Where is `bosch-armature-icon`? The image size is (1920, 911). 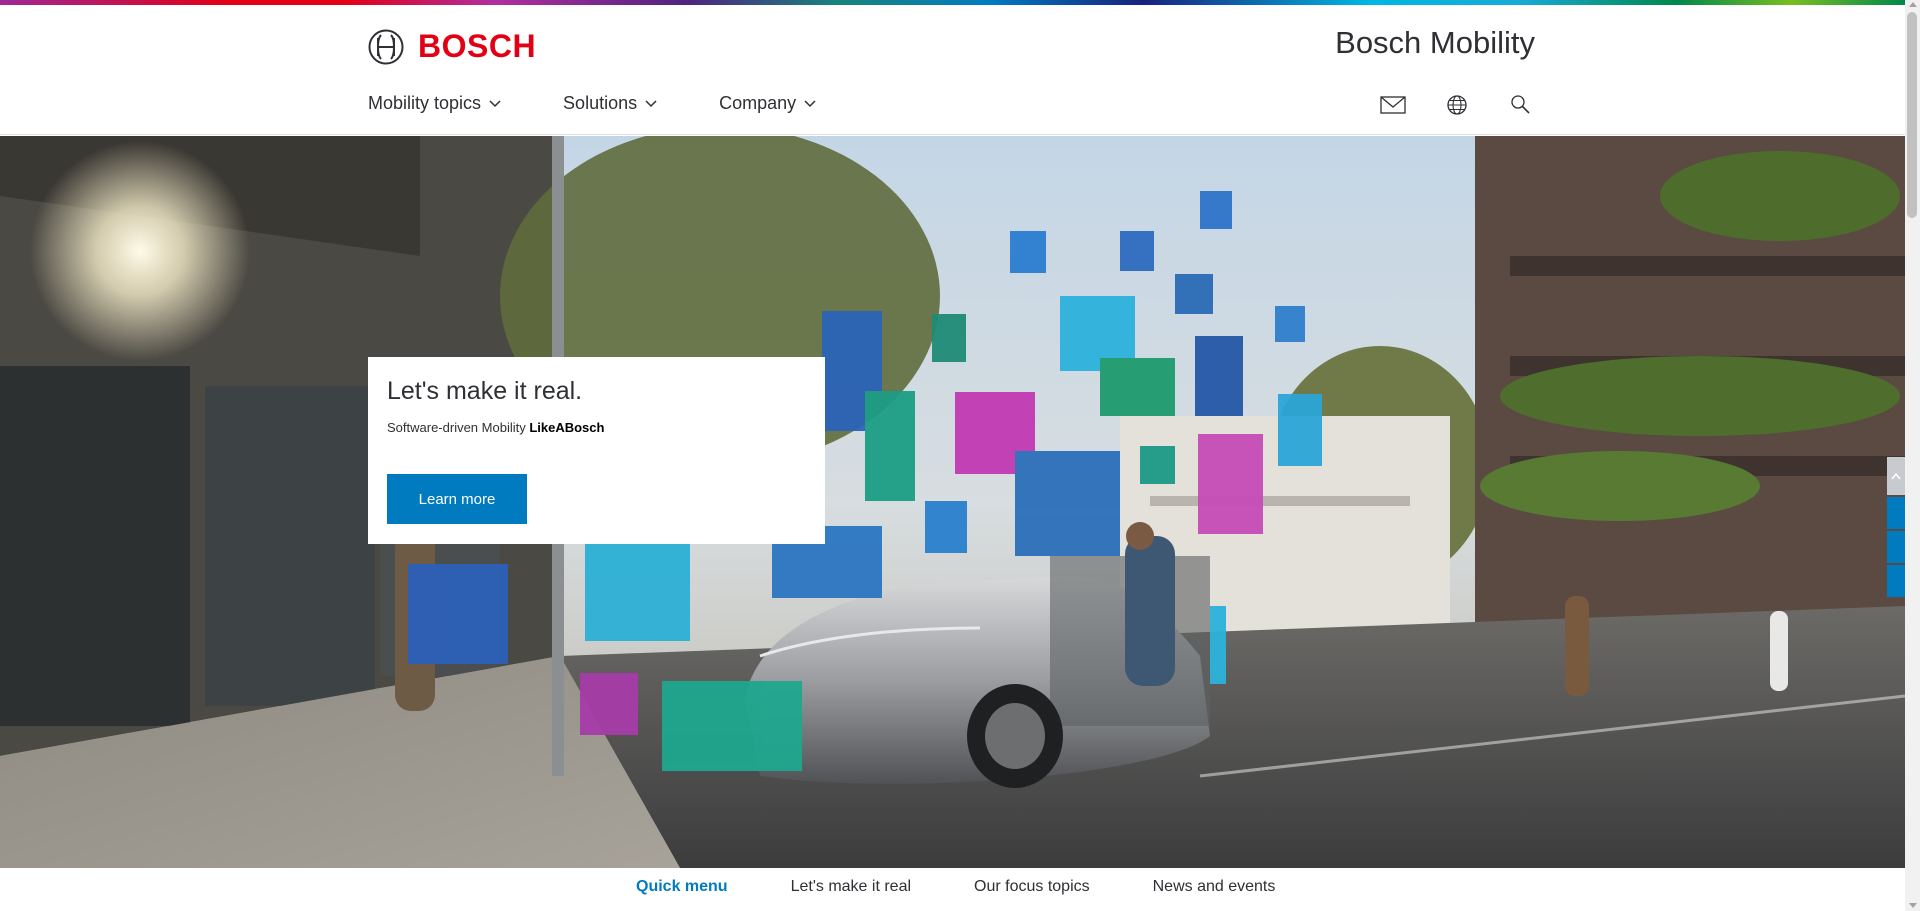
bosch-armature-icon is located at coordinates (386, 46).